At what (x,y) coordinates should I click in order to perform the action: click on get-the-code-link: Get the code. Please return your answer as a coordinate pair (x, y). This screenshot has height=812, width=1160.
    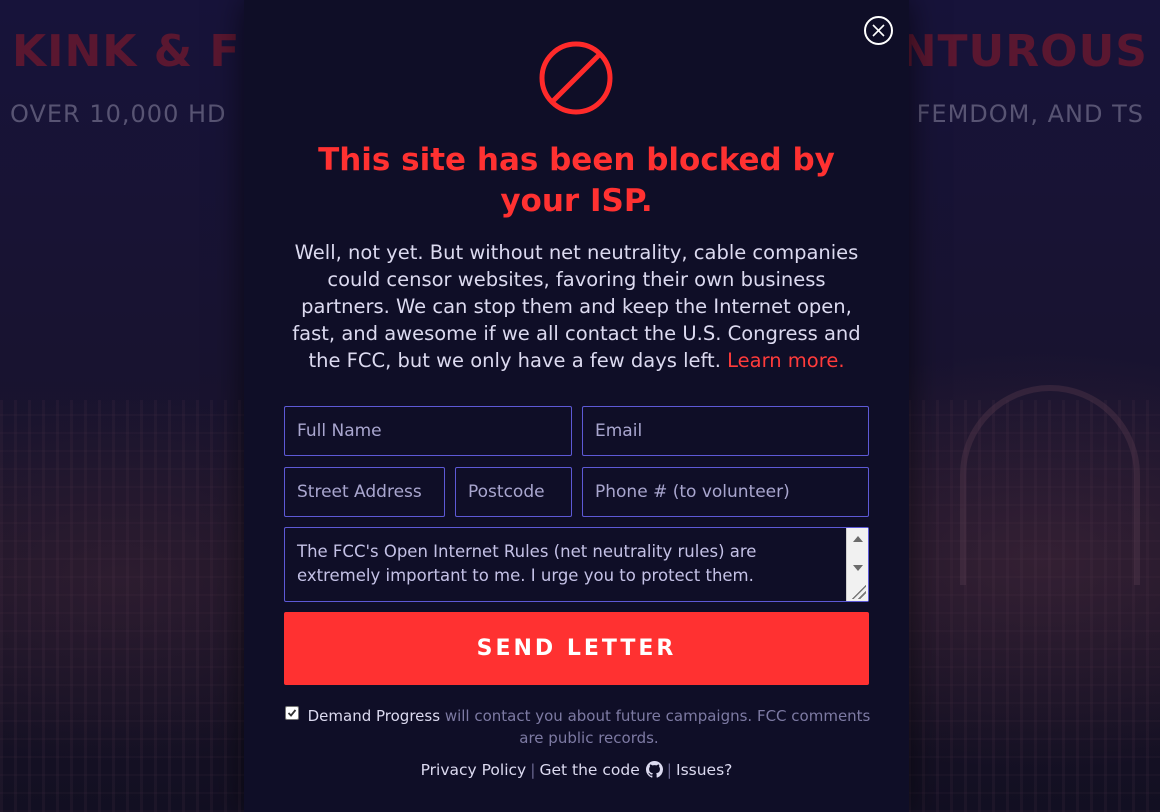
    Looking at the image, I should click on (601, 770).